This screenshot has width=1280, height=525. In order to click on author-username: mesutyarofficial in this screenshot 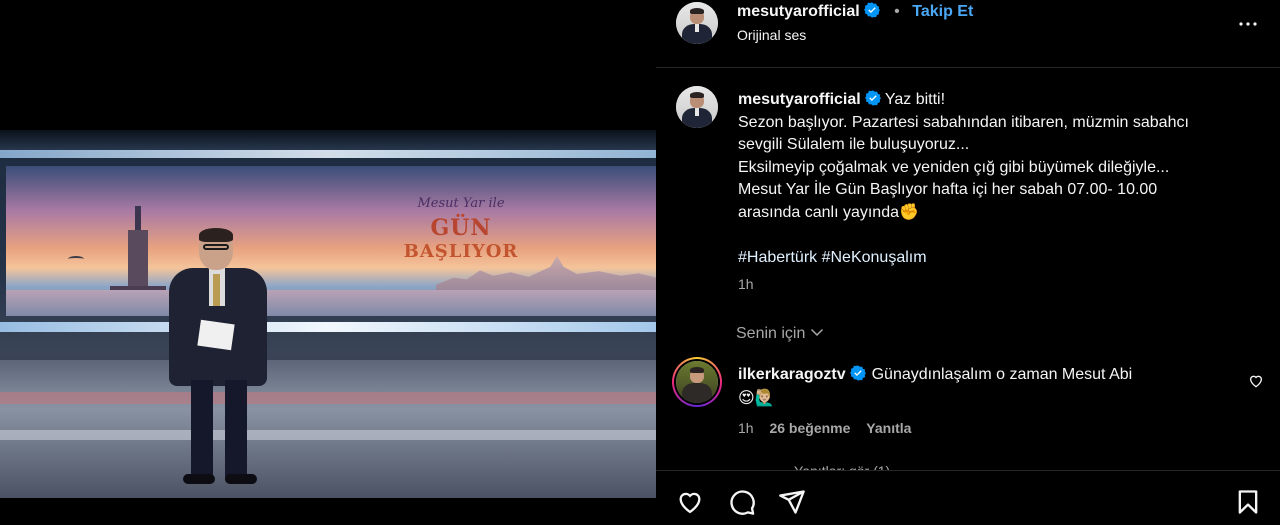, I will do `click(798, 11)`.